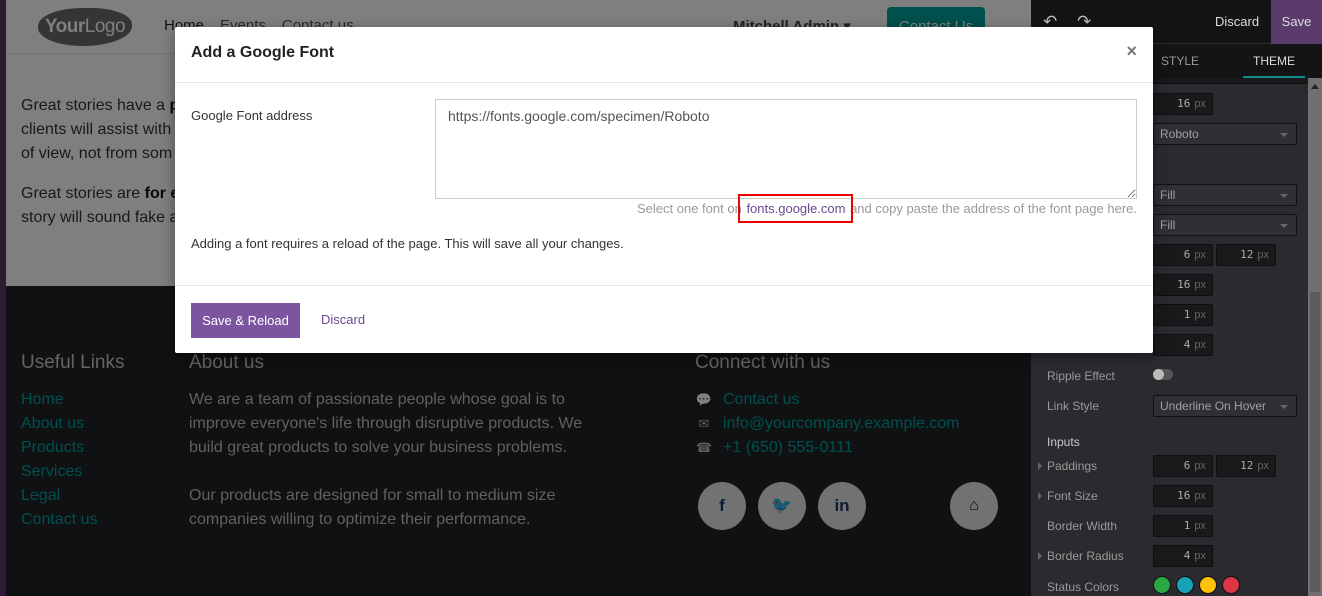 The width and height of the screenshot is (1322, 596). What do you see at coordinates (1274, 66) in the screenshot?
I see `tab-theme: THEME` at bounding box center [1274, 66].